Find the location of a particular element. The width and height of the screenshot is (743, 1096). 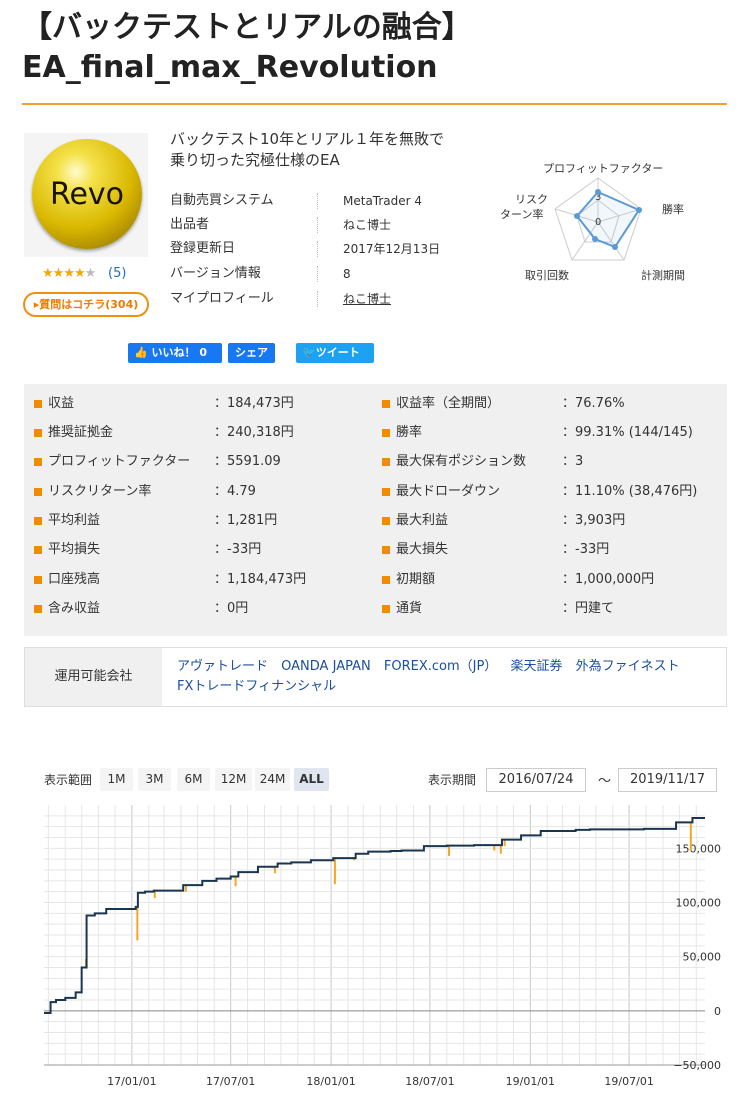

page-title-line2: EA_final_max_Revolution is located at coordinates (230, 67).